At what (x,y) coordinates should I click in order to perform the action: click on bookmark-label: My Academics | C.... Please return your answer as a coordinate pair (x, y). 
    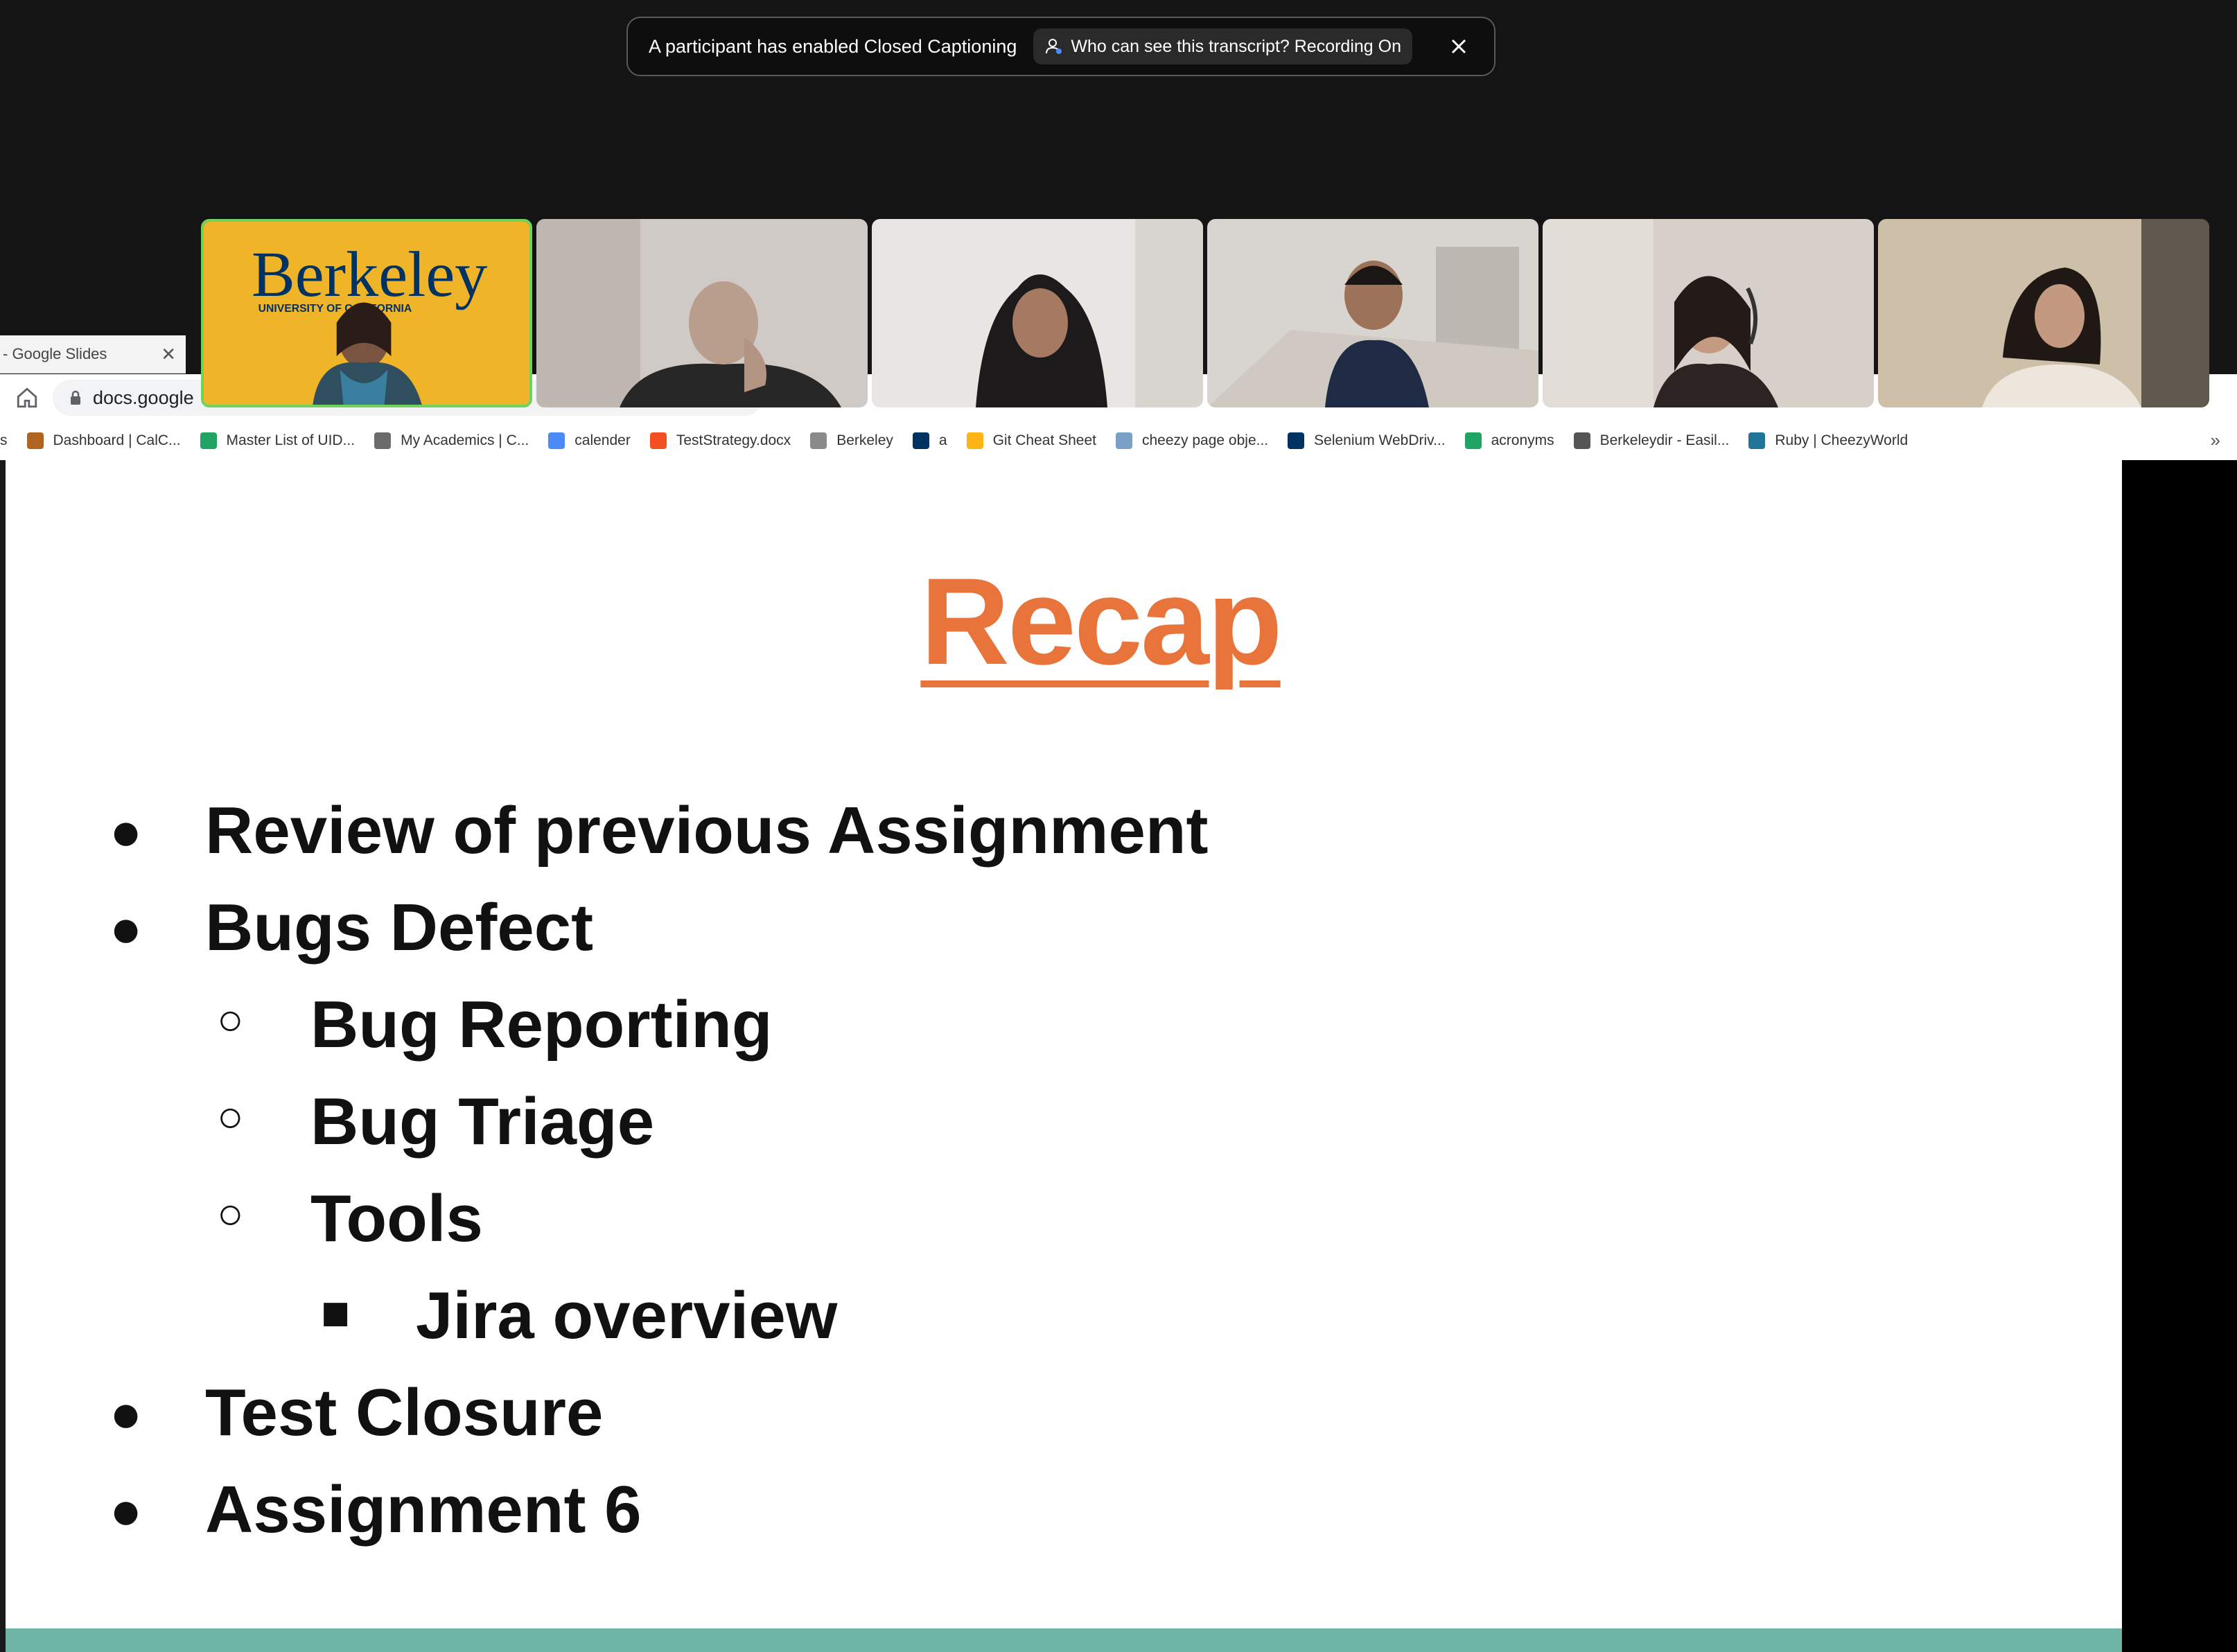
    Looking at the image, I should click on (465, 440).